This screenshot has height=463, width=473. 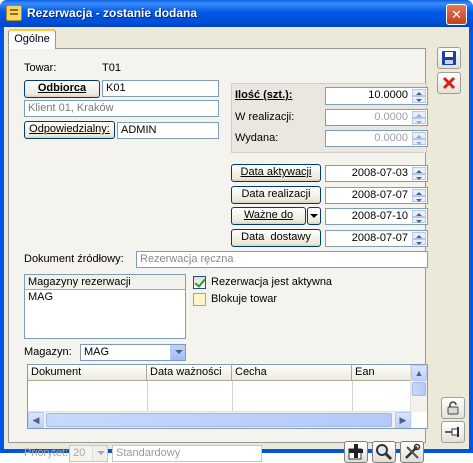 What do you see at coordinates (97, 352) in the screenshot?
I see `magazyn-value: MAG` at bounding box center [97, 352].